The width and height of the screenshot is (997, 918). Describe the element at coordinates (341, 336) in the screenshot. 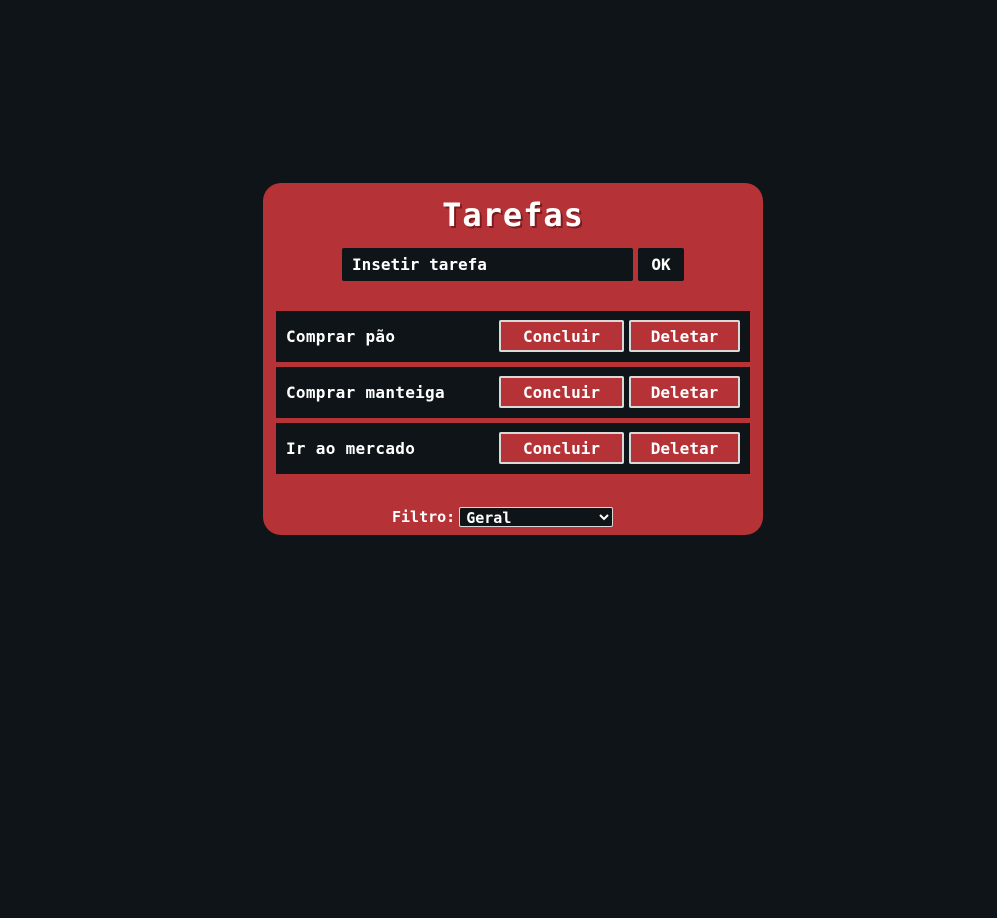

I see `task-text: Comprar pão` at that location.